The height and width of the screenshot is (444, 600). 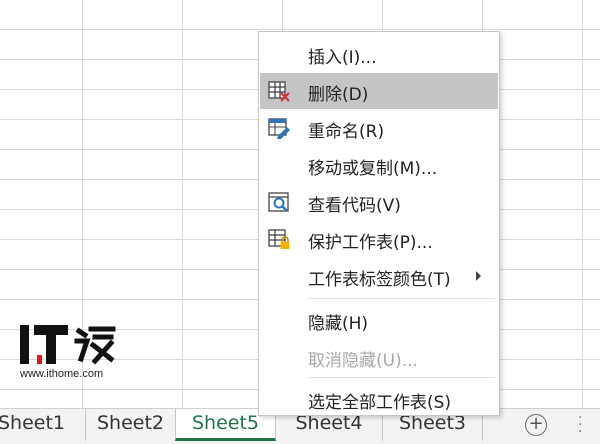 What do you see at coordinates (379, 280) in the screenshot?
I see `menu-item-label: 工作表标签颜色(T)` at bounding box center [379, 280].